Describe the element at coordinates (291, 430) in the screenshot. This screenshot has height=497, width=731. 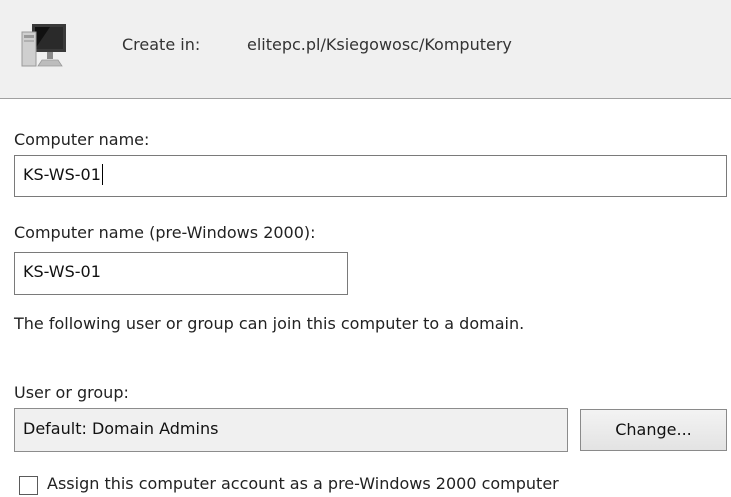
I see `user-or-group-field: Default: Domain Admins` at that location.